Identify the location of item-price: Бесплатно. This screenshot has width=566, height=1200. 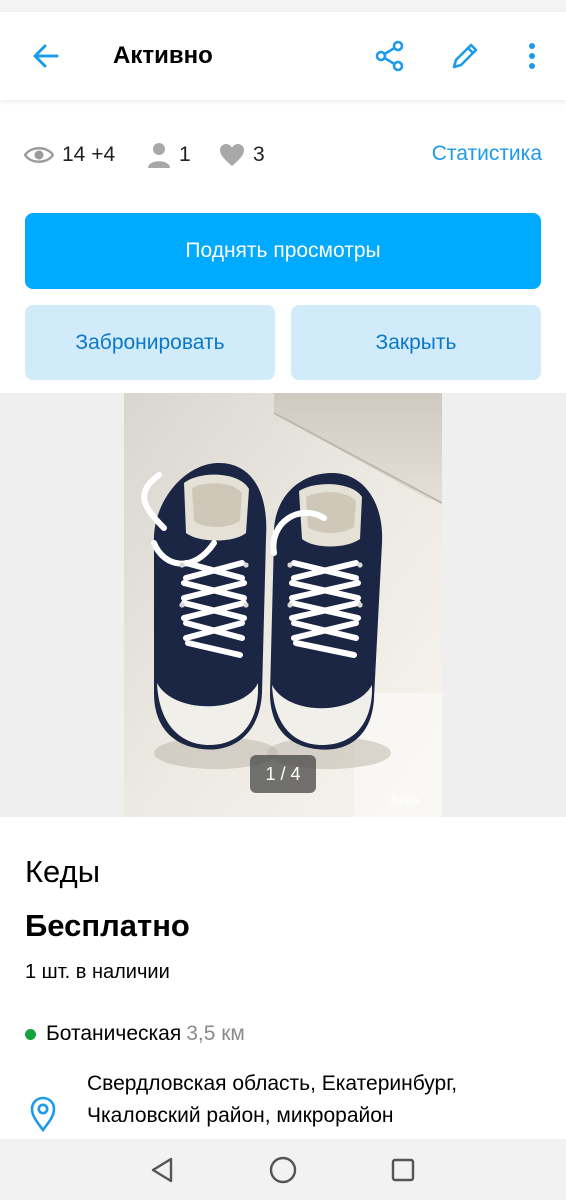
(107, 925).